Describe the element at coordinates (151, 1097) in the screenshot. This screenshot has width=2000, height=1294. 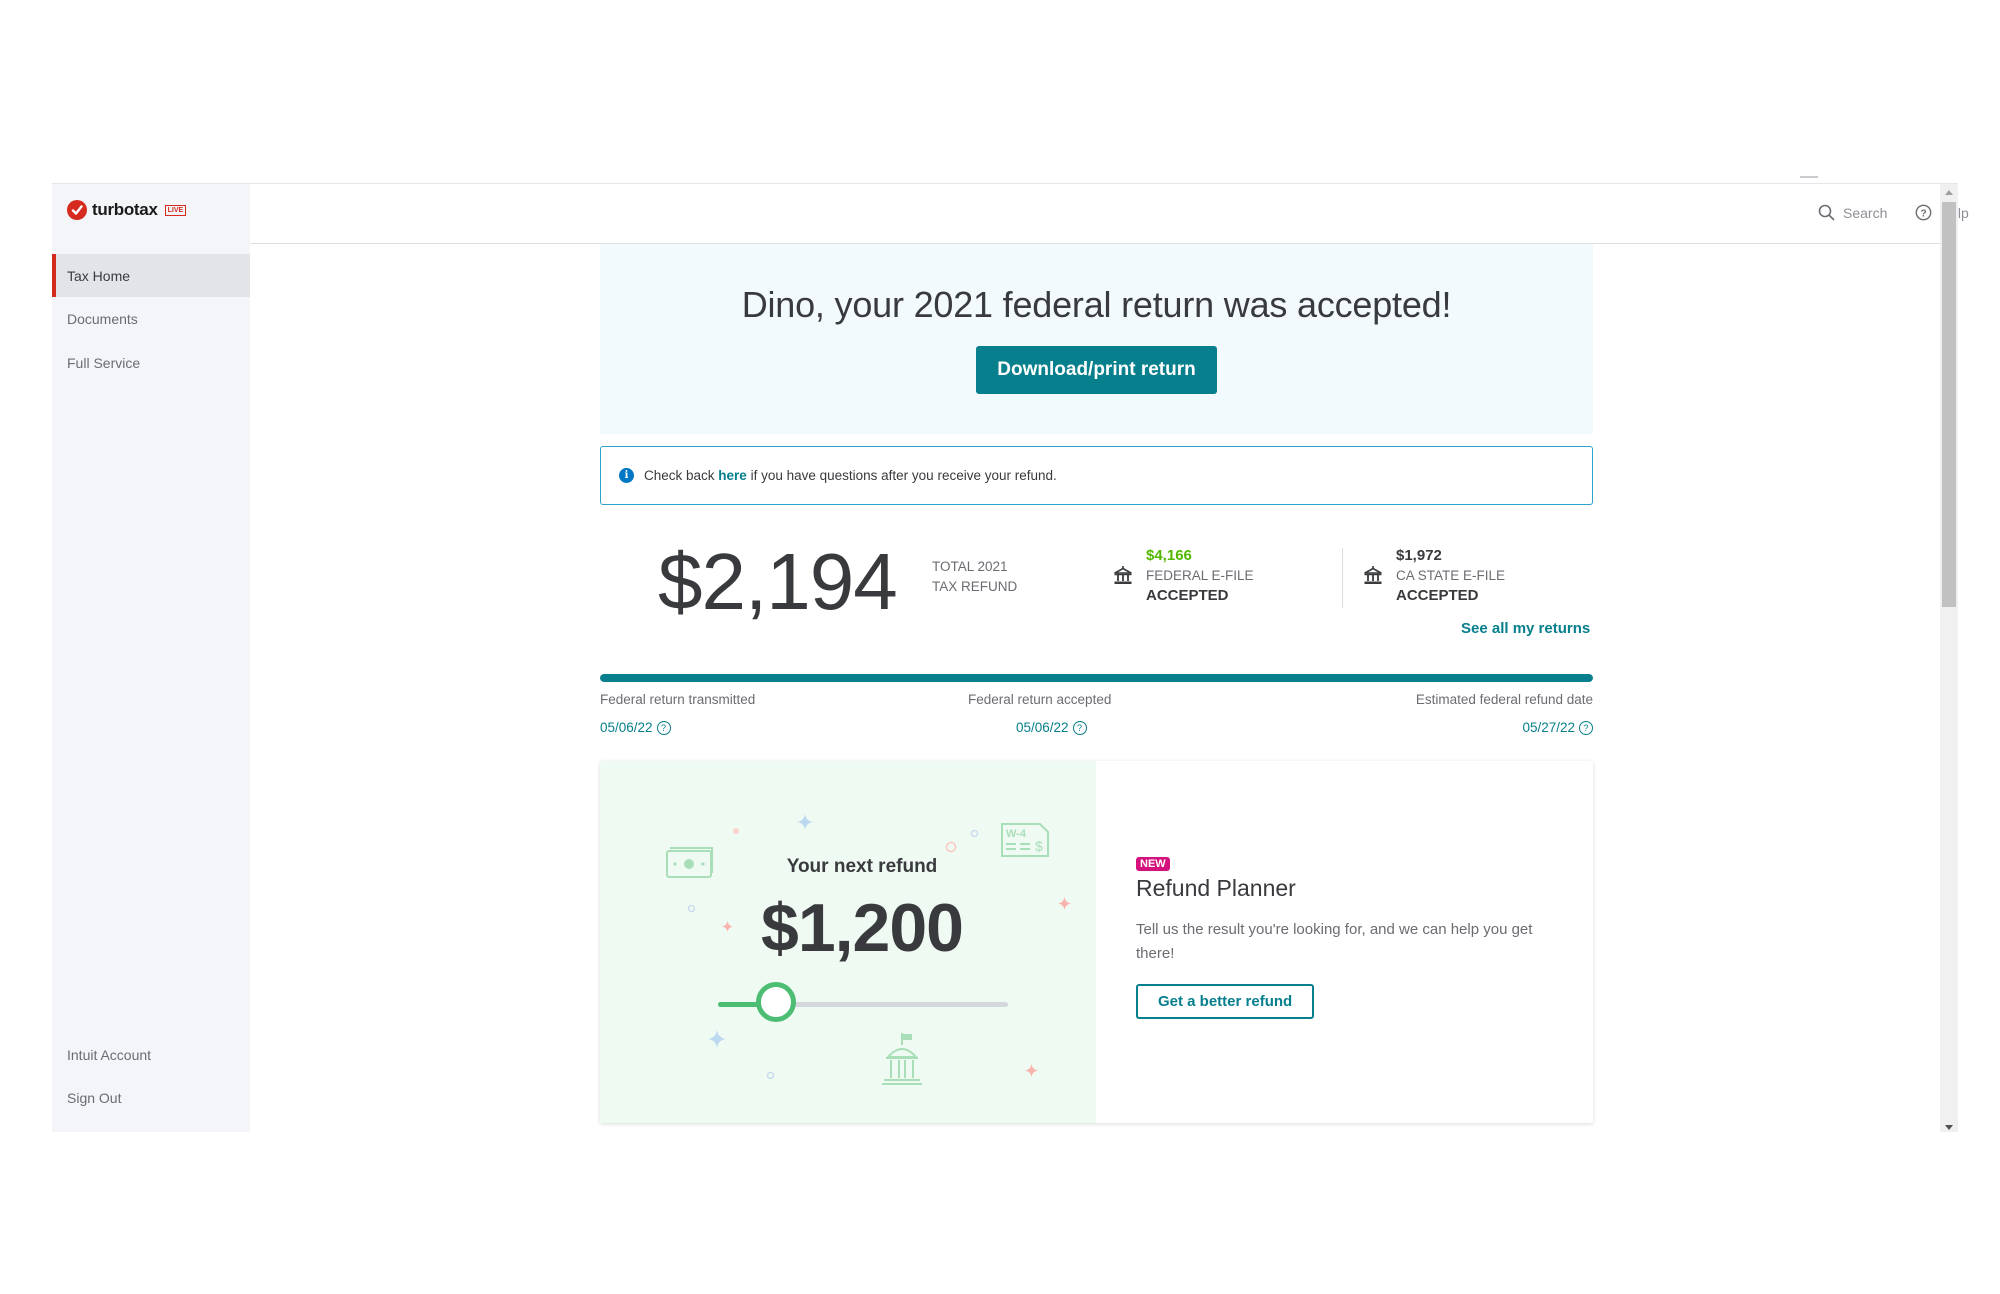
I see `sidebar-item-sign-out: Sign Out` at that location.